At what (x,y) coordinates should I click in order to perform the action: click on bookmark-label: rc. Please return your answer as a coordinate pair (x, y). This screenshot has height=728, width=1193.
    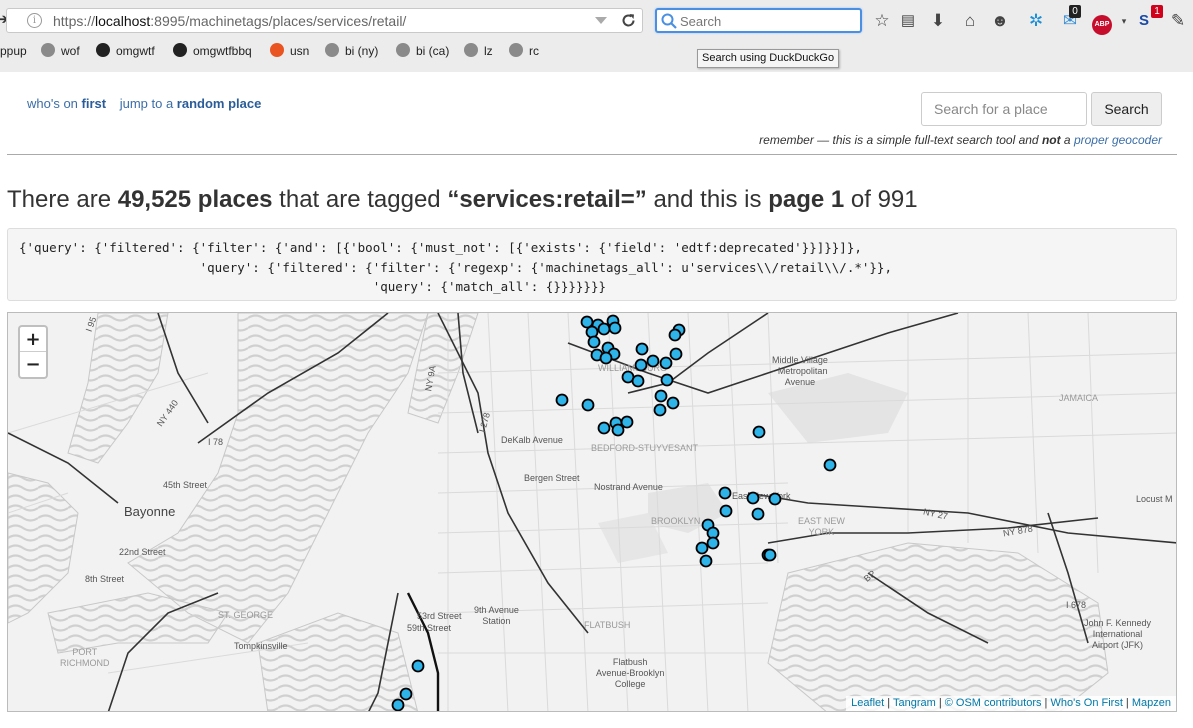
    Looking at the image, I should click on (534, 51).